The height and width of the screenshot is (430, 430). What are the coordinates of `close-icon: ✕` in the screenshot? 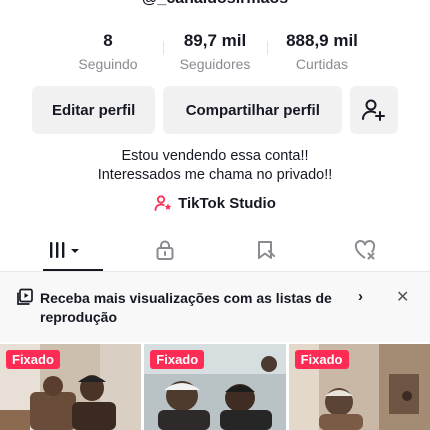 It's located at (402, 297).